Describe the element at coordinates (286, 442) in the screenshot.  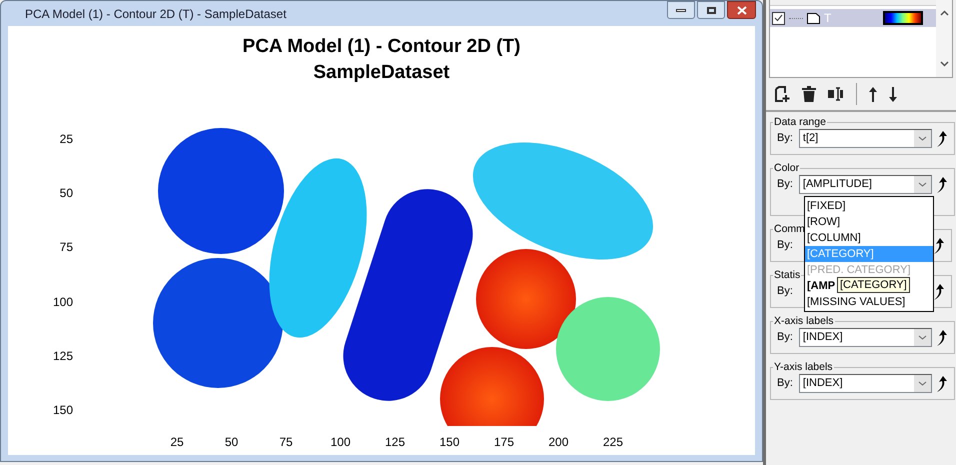
I see `x-tick-label: 75` at that location.